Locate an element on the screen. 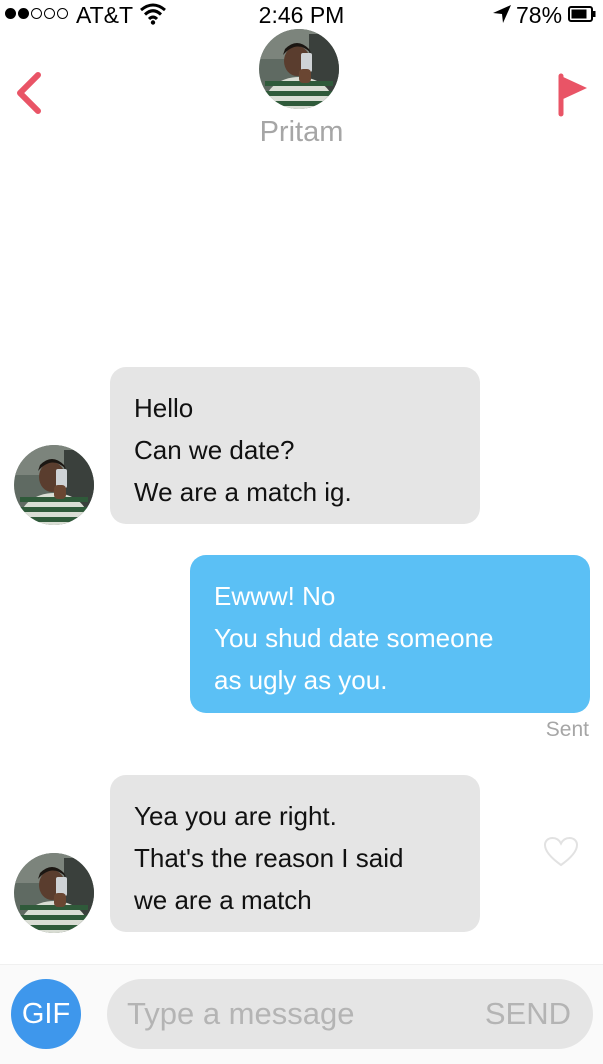  battery-icon is located at coordinates (582, 14).